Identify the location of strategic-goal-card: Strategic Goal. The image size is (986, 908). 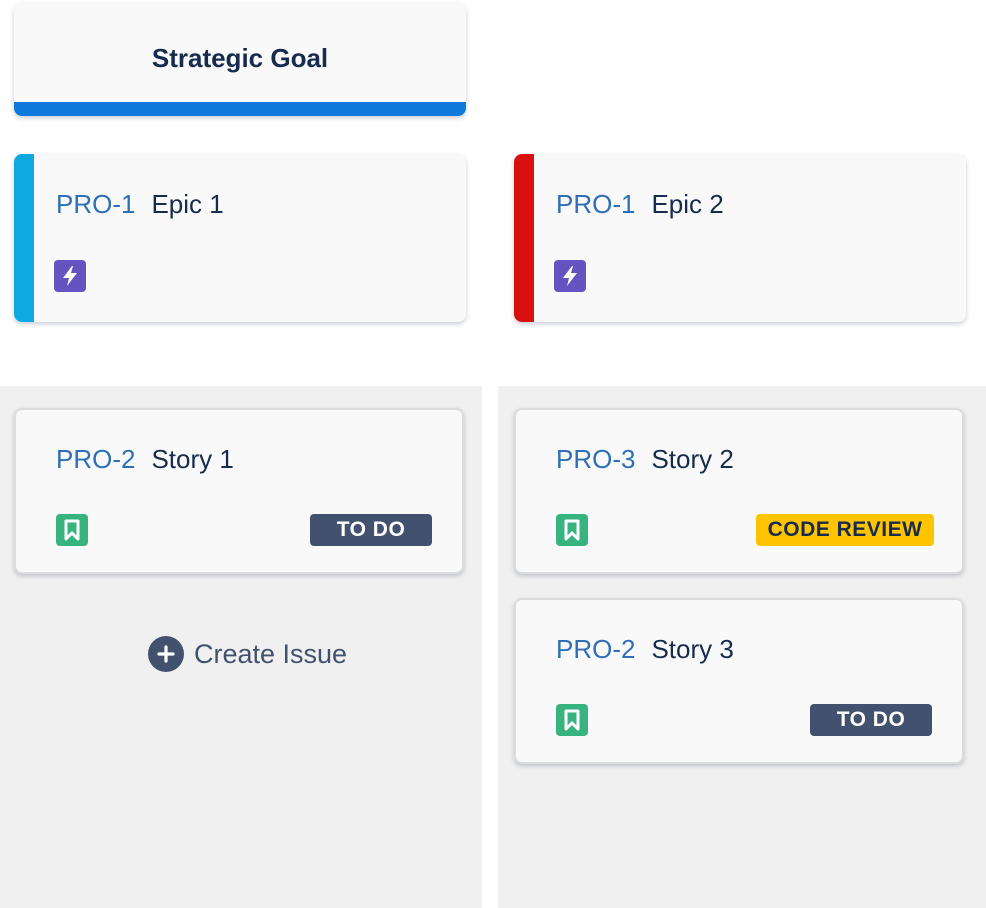
(240, 59).